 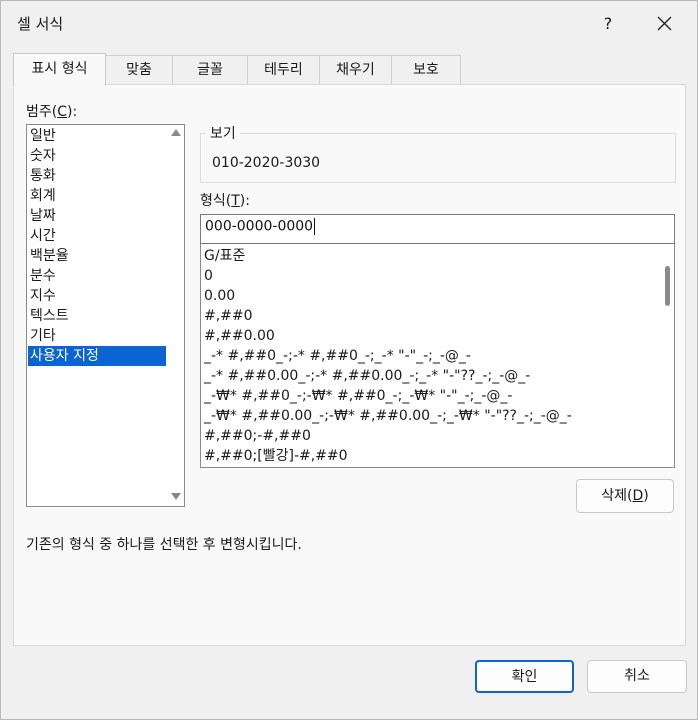 I want to click on category-item-special: 기타, so click(x=97, y=336).